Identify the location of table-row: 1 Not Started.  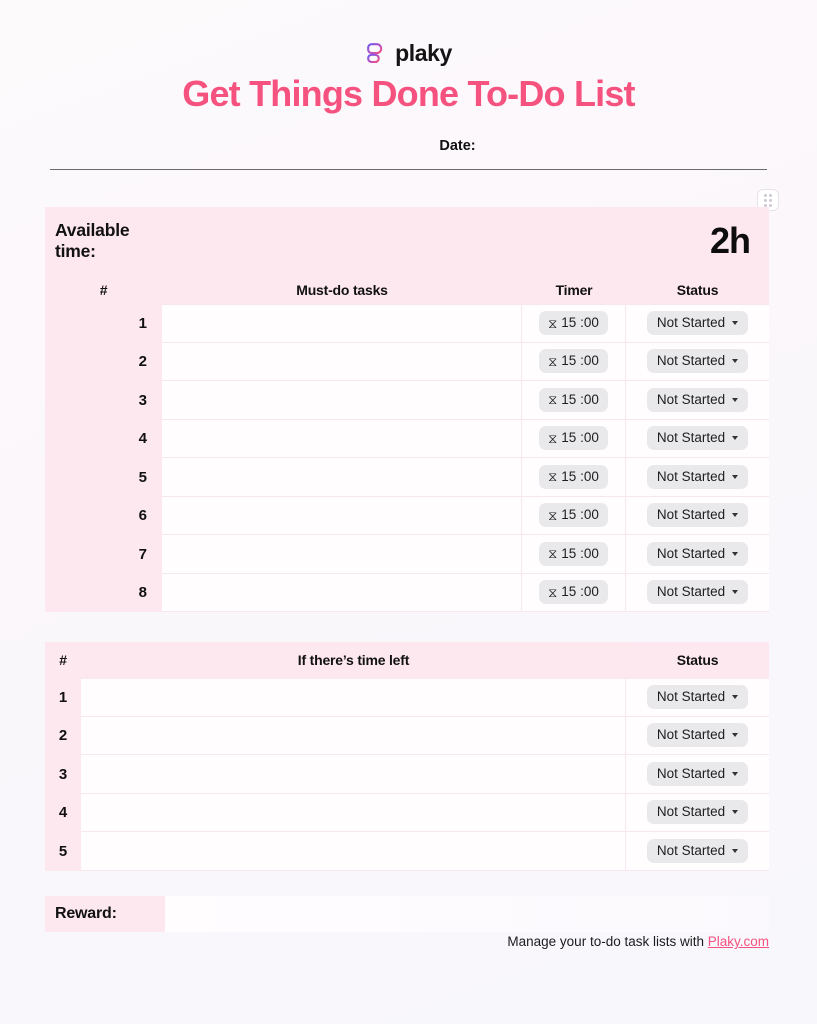
(407, 697).